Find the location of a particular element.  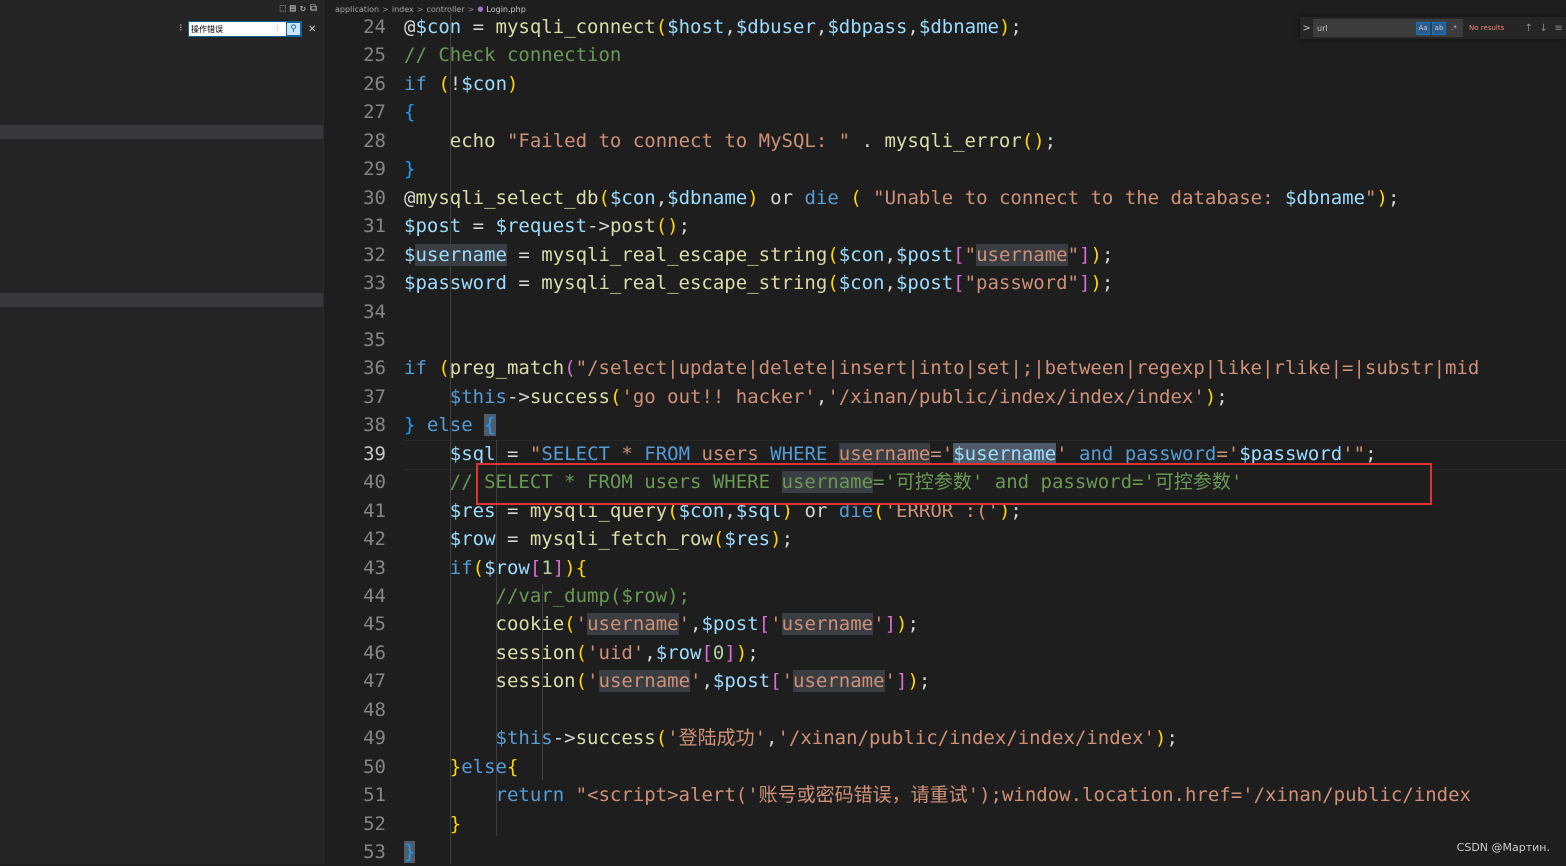

code-line: 26 if (!$con) is located at coordinates (945, 84).